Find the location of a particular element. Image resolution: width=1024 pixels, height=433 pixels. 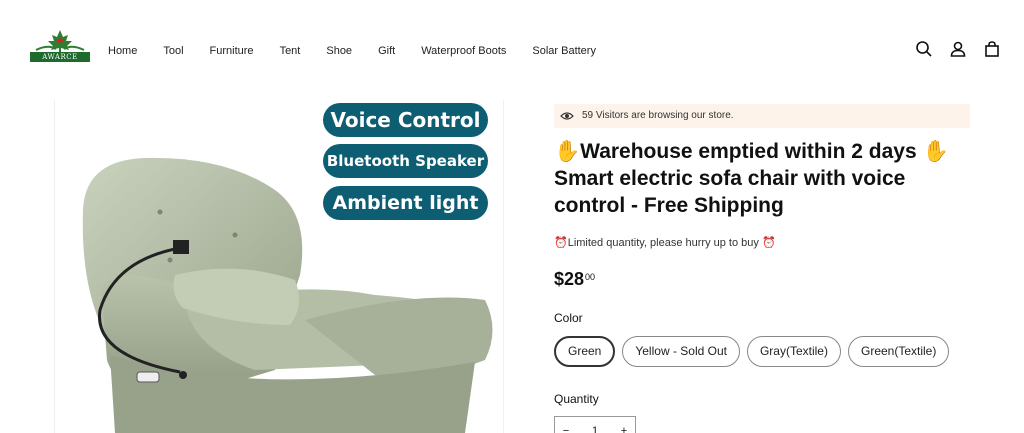

limited-quantity-text: Limited quantity, please hurry up to buy is located at coordinates (663, 243).